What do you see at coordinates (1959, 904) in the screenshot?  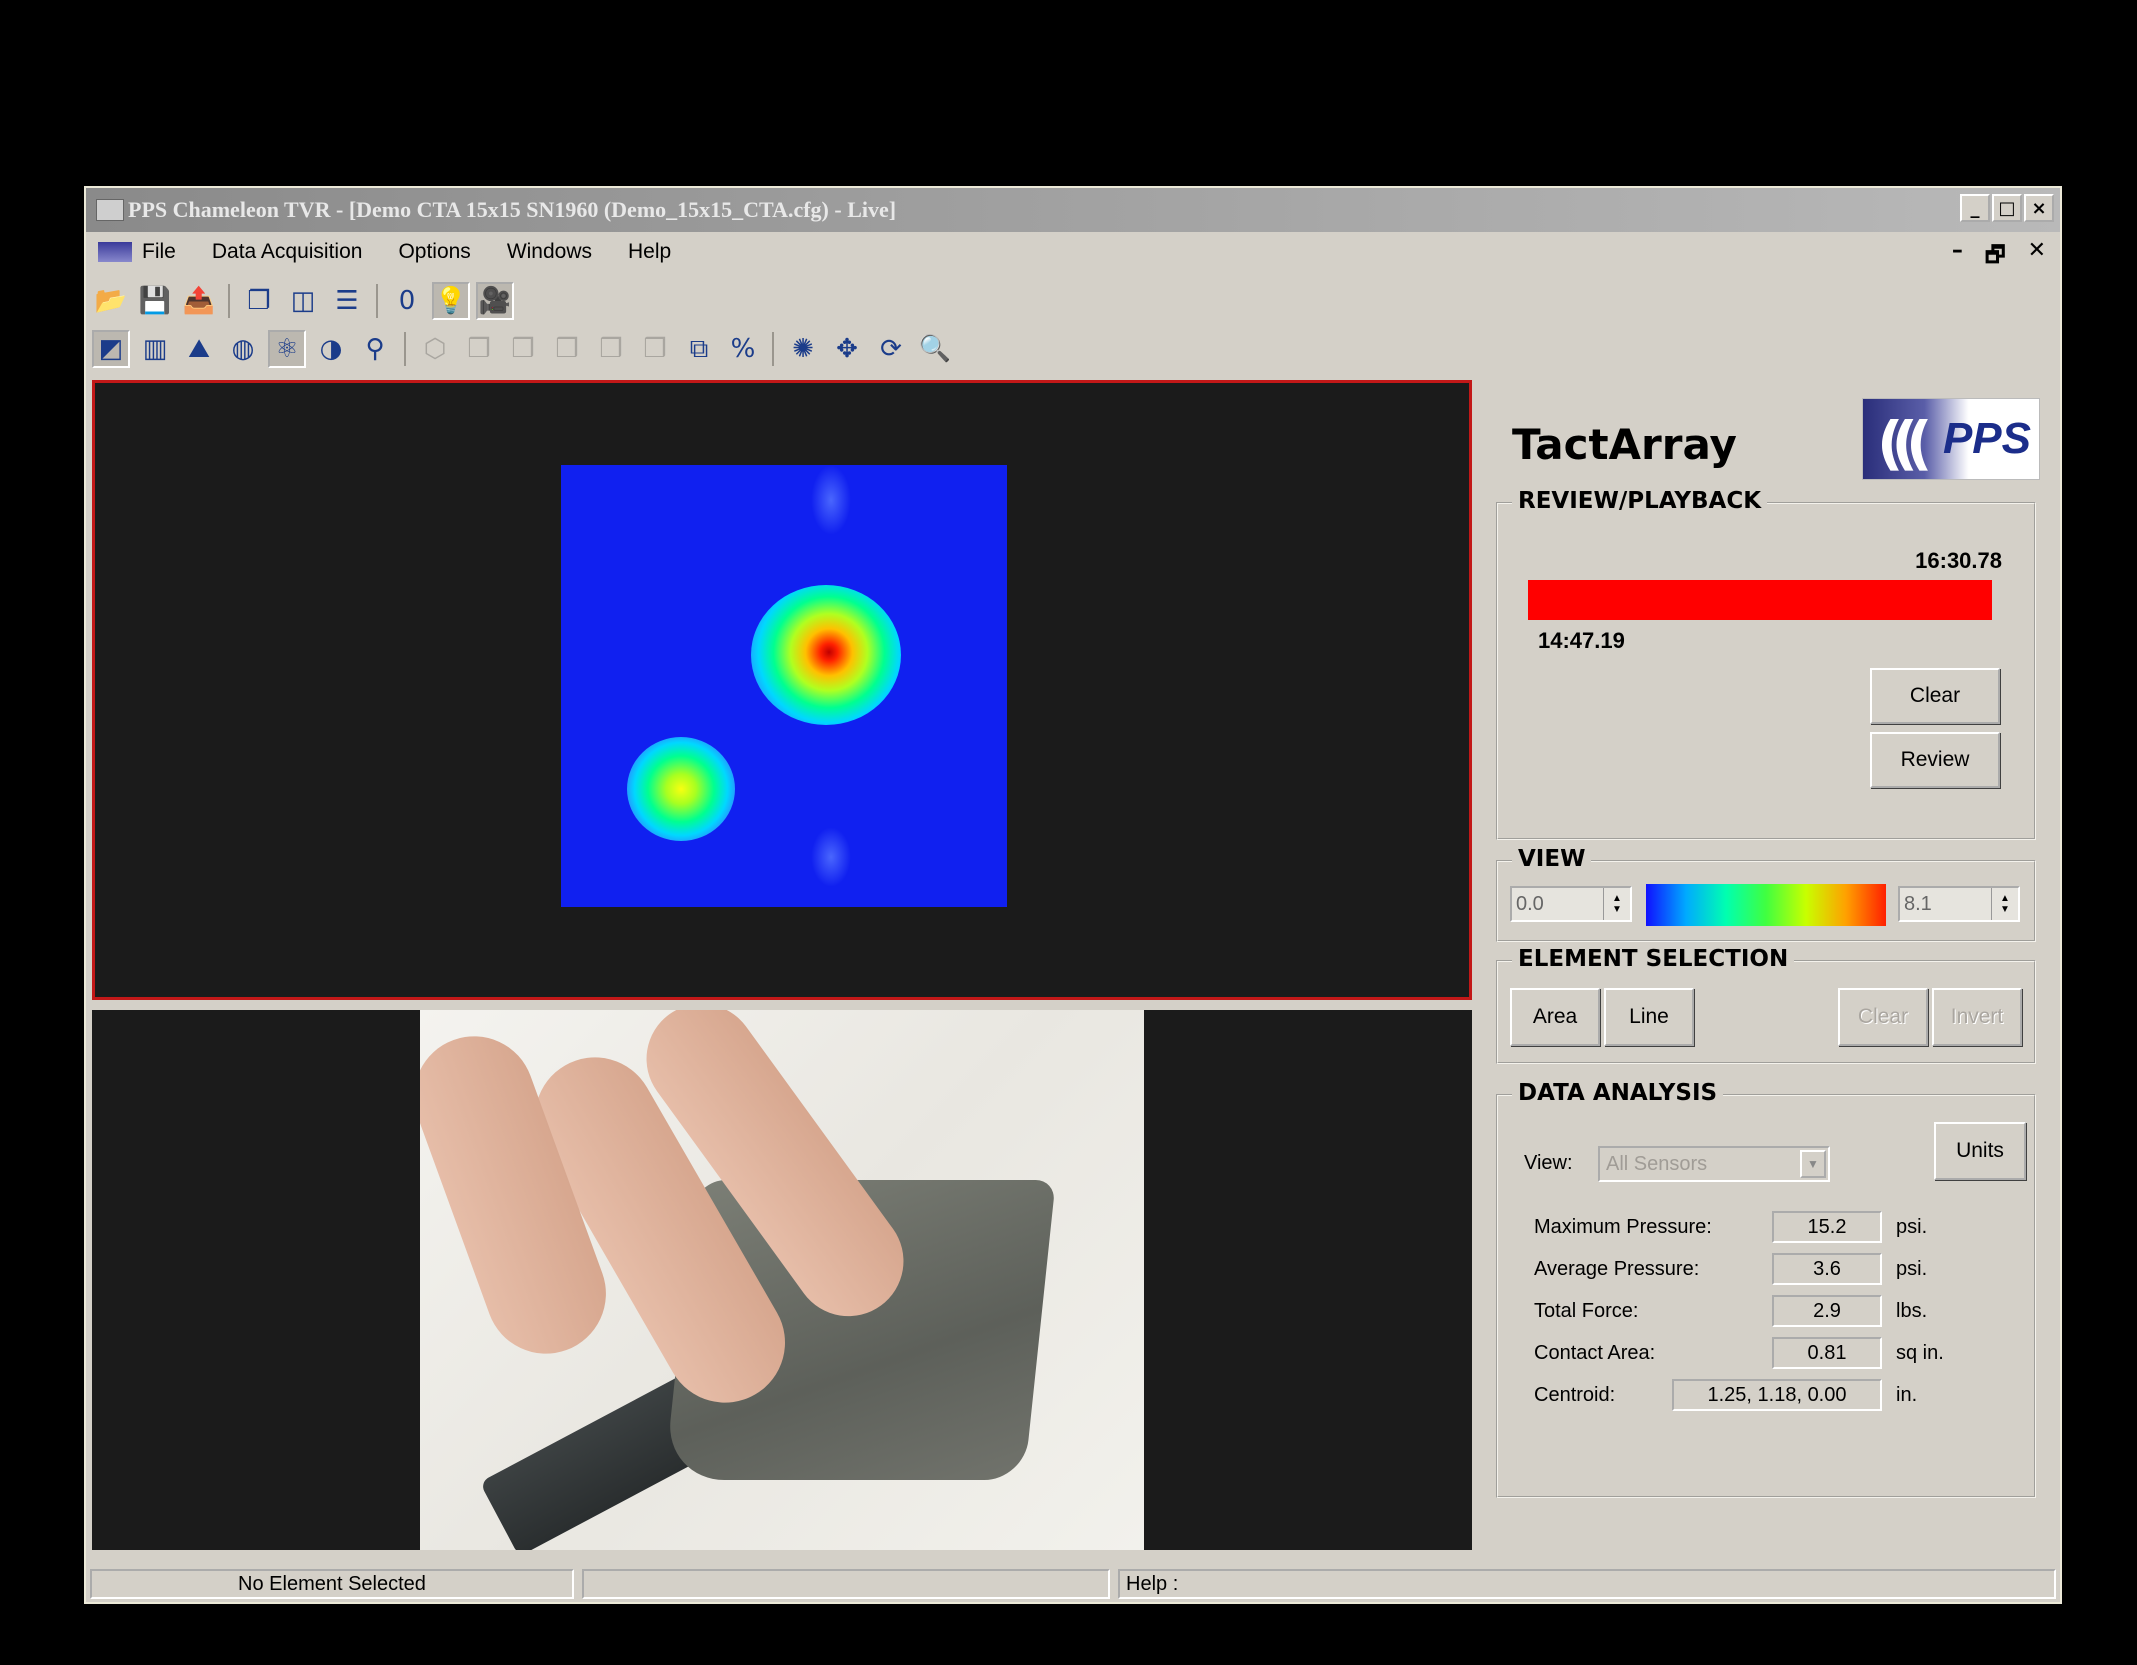 I see `view-max-spinner: 8.1 ▲ ▼` at bounding box center [1959, 904].